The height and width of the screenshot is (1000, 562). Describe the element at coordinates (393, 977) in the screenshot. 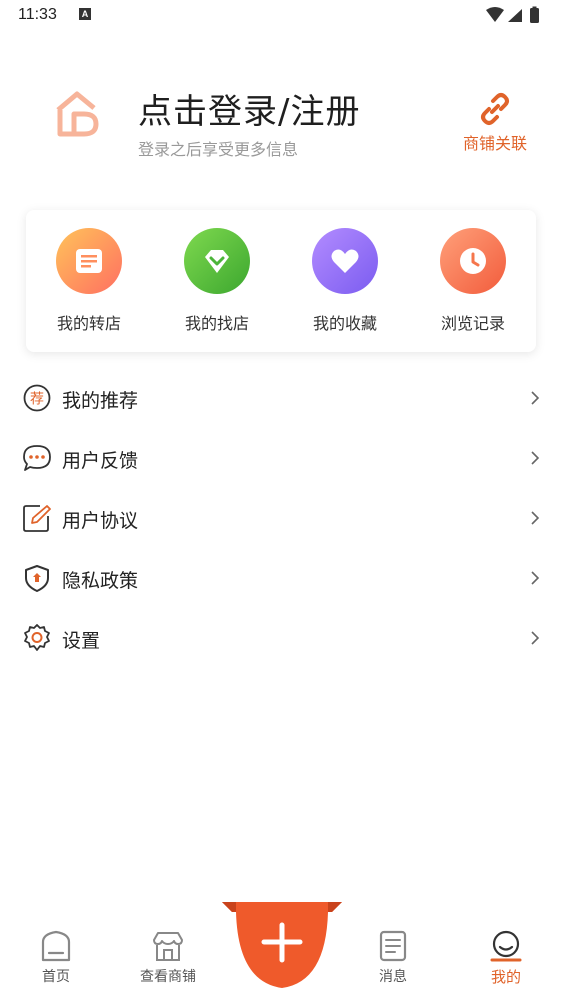

I see `tab-label: 消息` at that location.